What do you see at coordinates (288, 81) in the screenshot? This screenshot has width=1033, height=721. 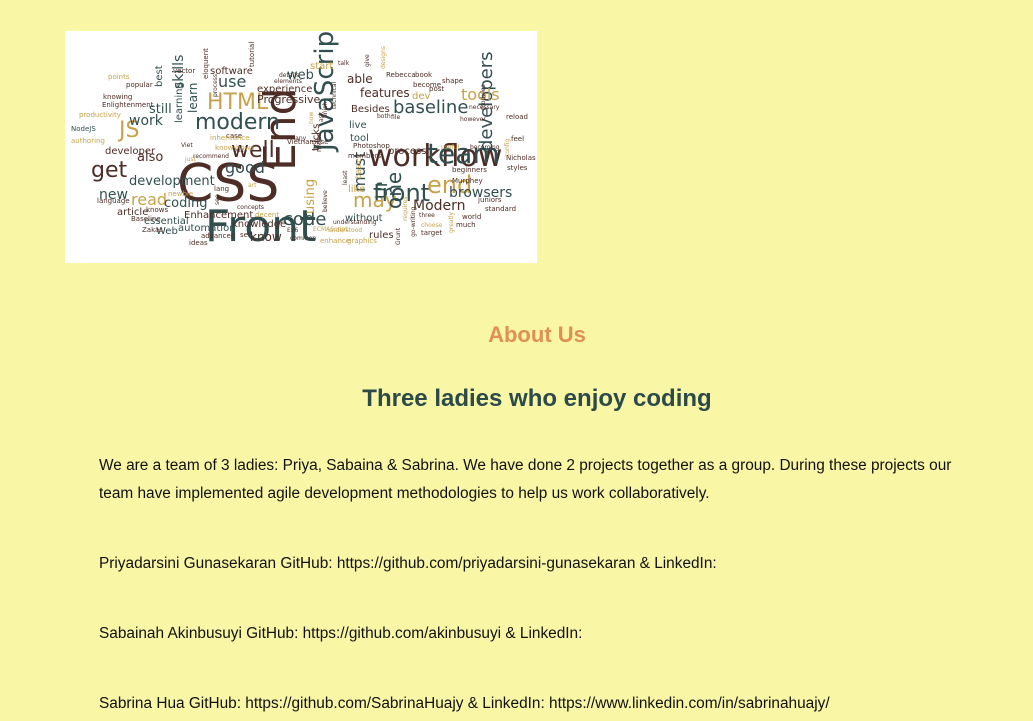 I see `word-cloud-word: elements` at bounding box center [288, 81].